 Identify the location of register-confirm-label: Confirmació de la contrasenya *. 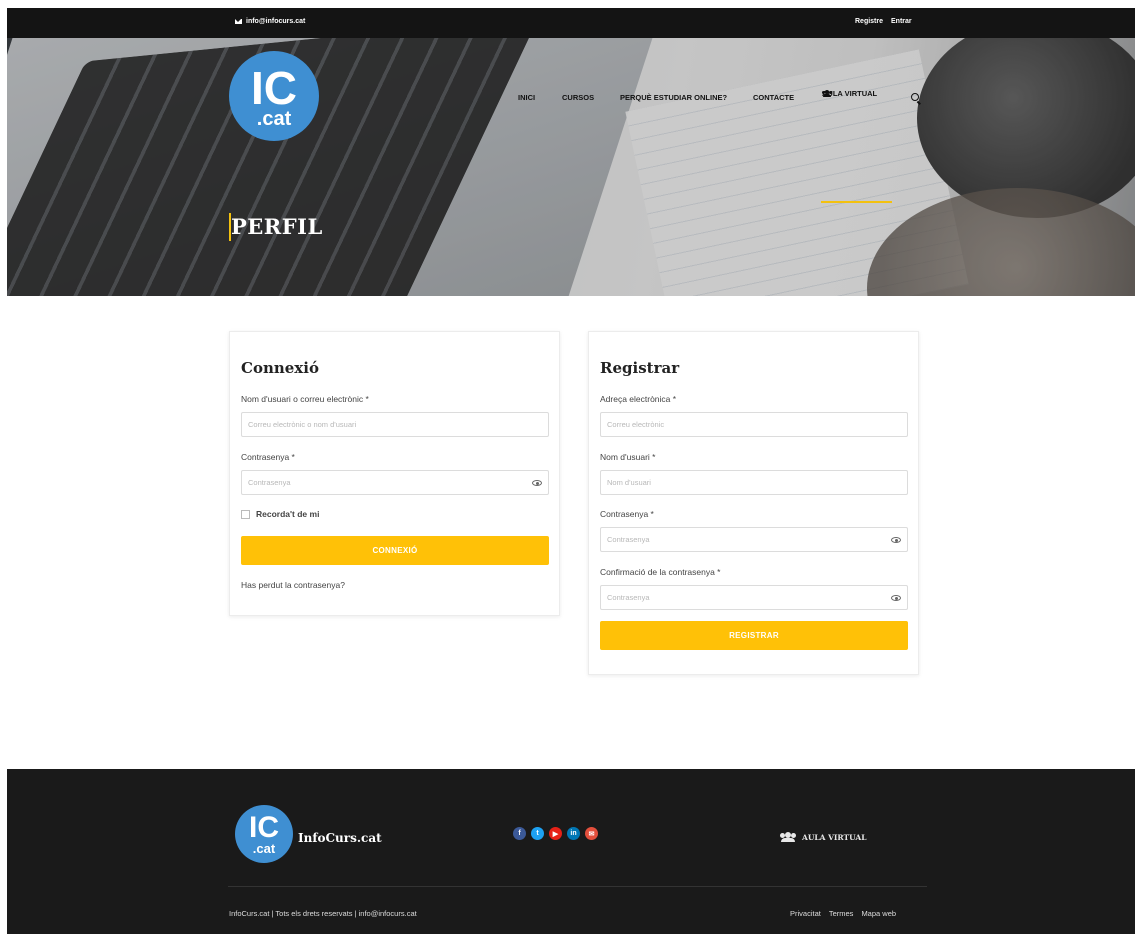
(660, 572).